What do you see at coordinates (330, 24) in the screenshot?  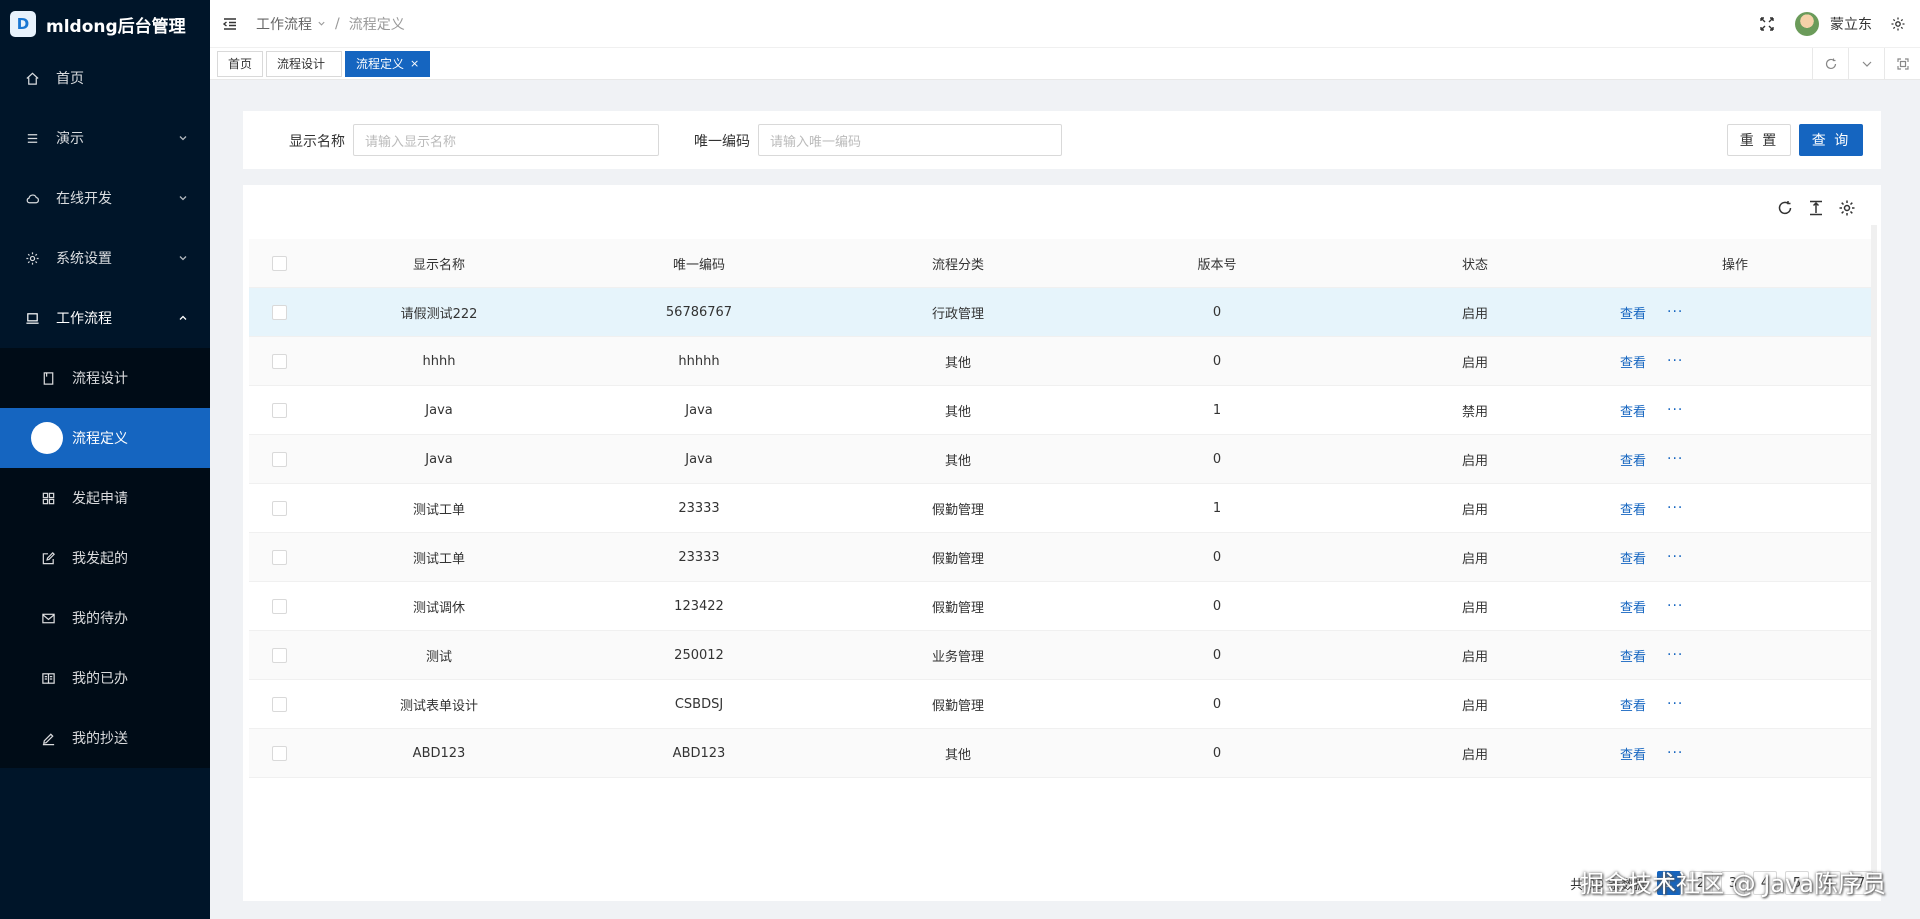 I see `breadcrumb: 工作流程 / 流程定义` at bounding box center [330, 24].